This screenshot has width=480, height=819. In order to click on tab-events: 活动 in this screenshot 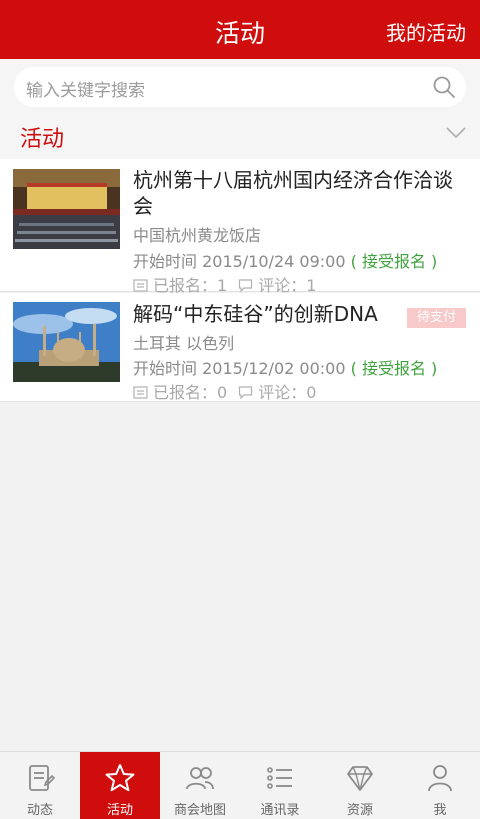, I will do `click(120, 785)`.